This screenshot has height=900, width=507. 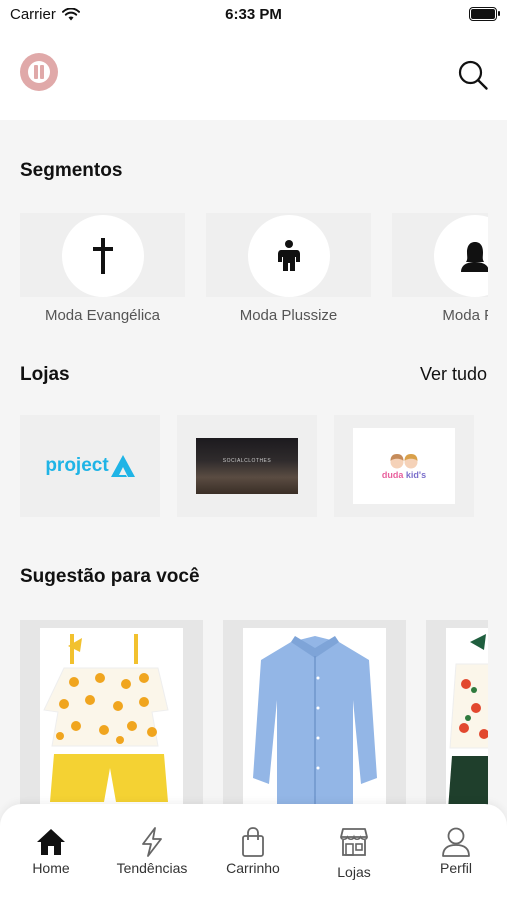 I want to click on store-name: project, so click(x=77, y=465).